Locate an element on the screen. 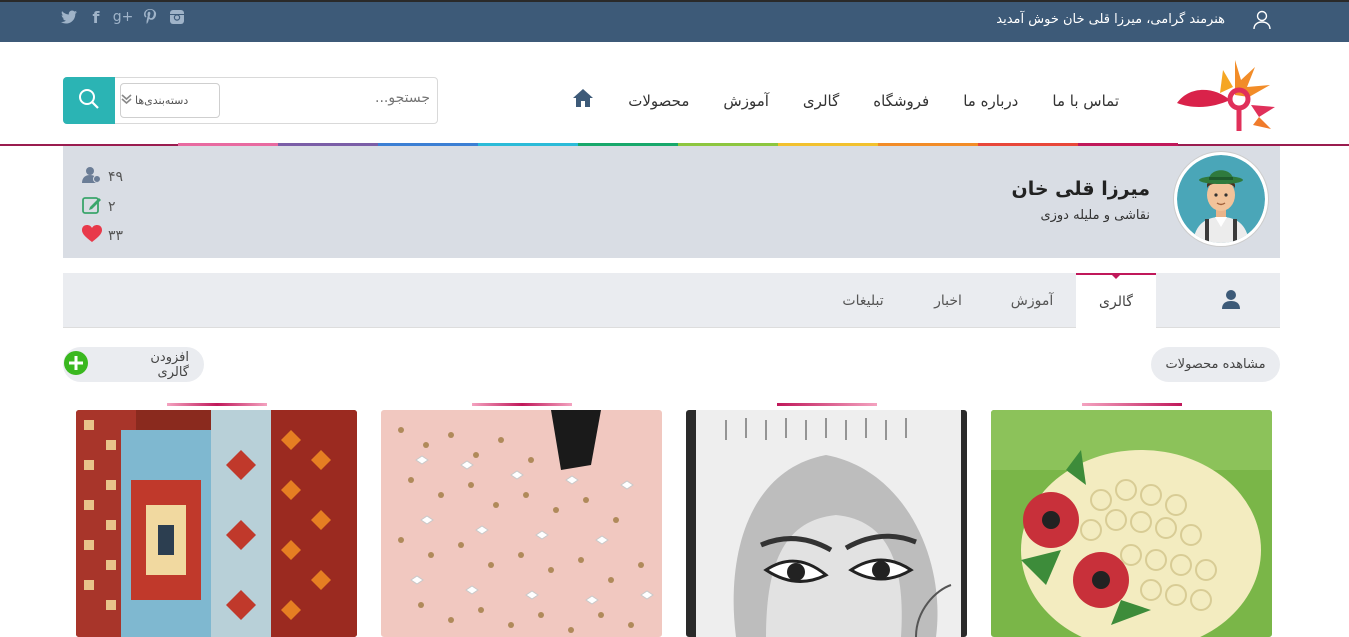 The width and height of the screenshot is (1349, 637). tab-profile is located at coordinates (1231, 300).